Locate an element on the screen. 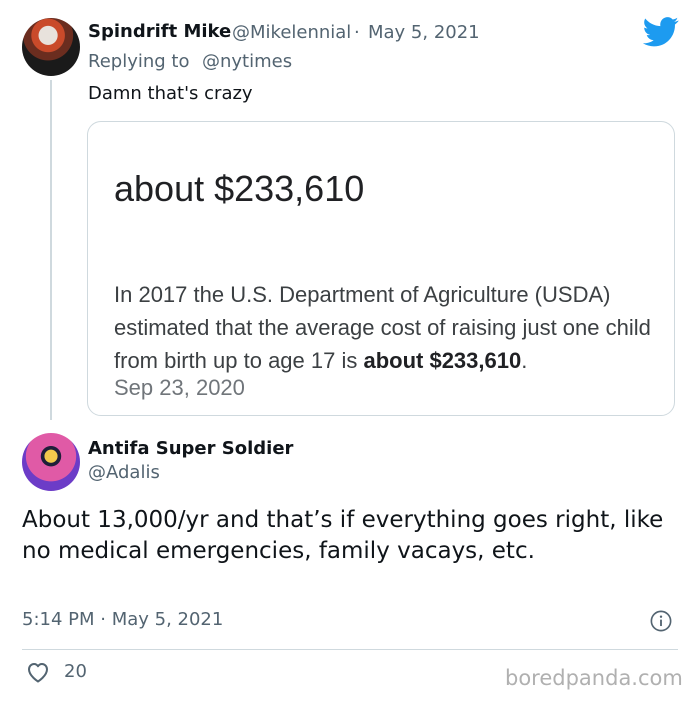  reply-to-handle: @nytimes is located at coordinates (247, 61).